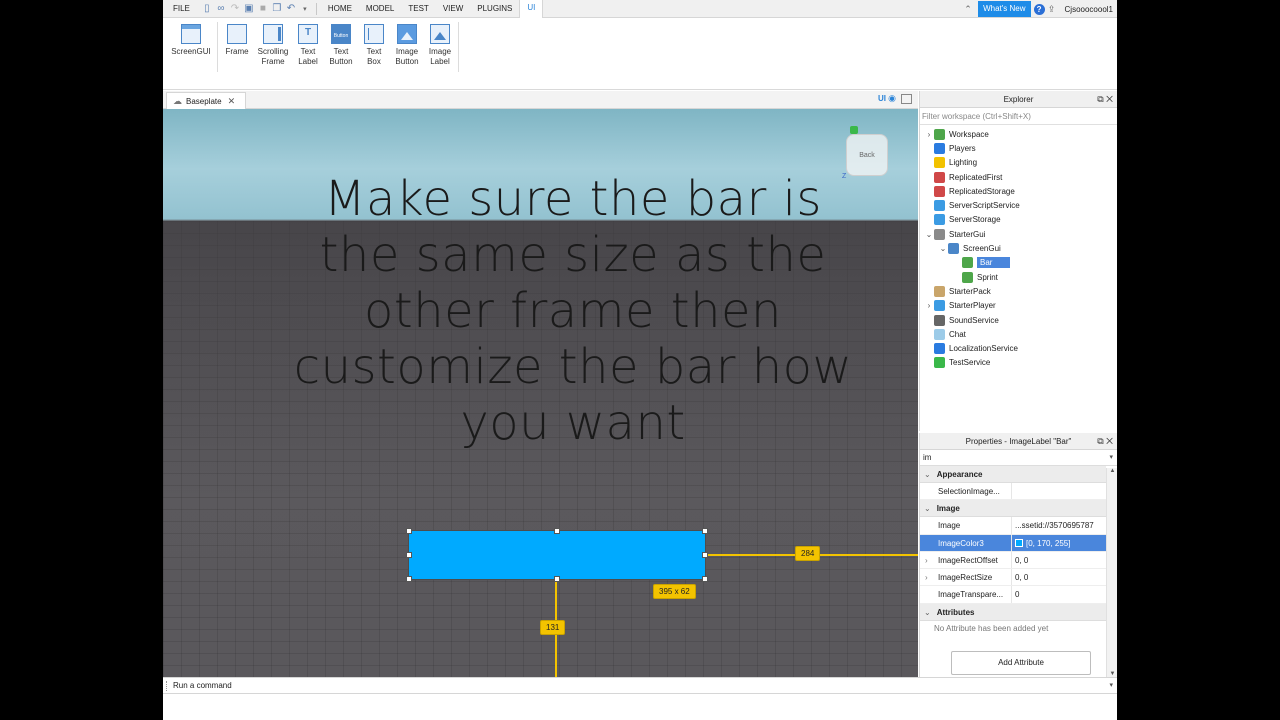  I want to click on properties-search-input: im ▾, so click(1018, 458).